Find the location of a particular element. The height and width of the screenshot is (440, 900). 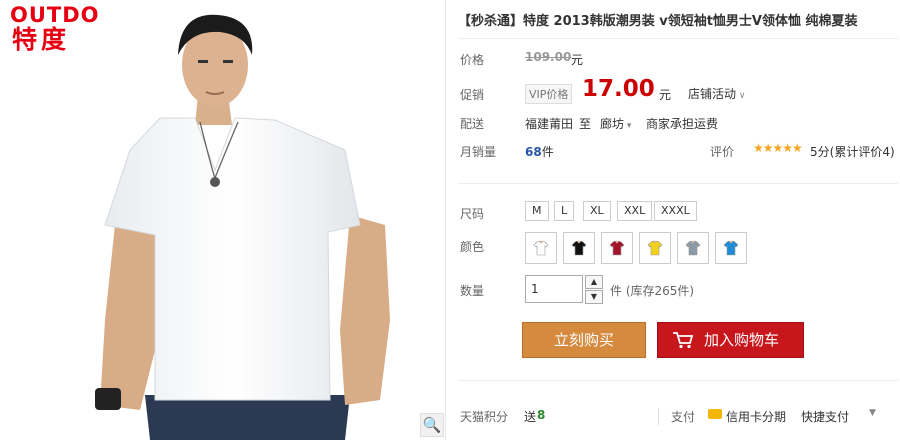

ship-from: 福建莆田 is located at coordinates (549, 124).